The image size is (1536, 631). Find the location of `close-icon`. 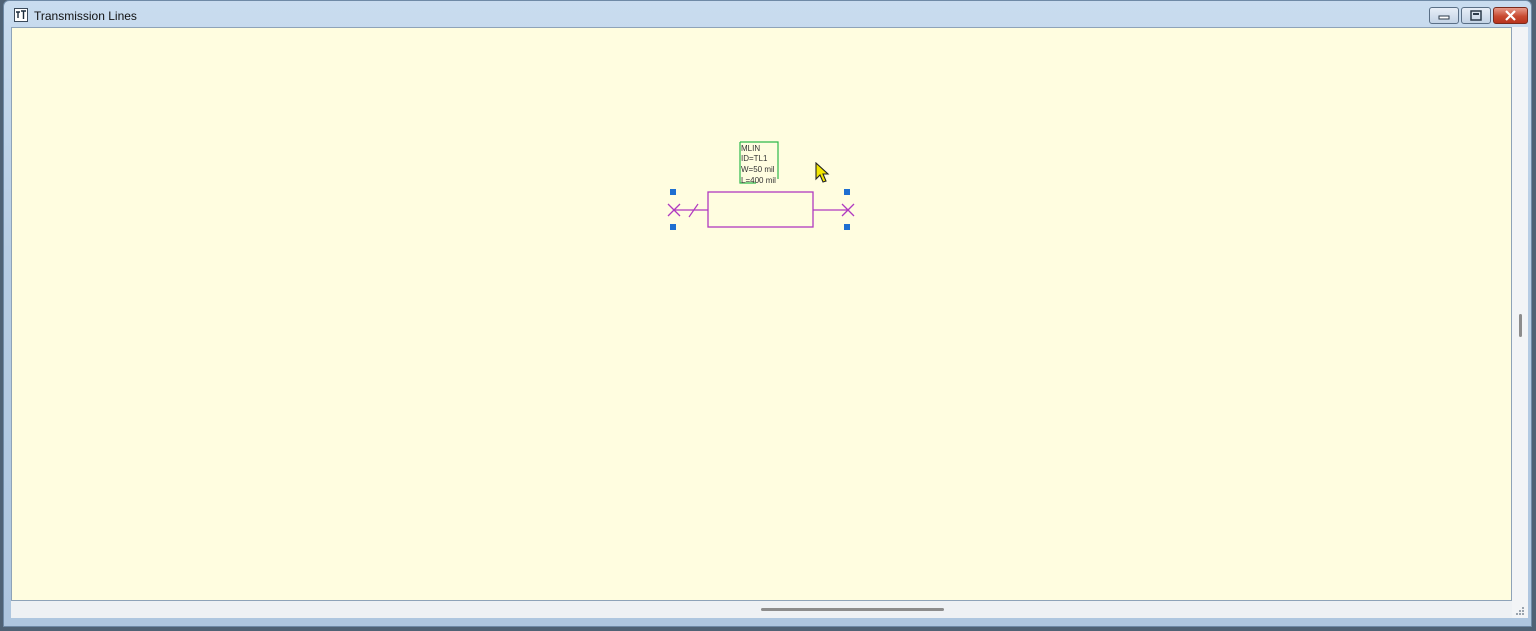

close-icon is located at coordinates (1510, 15).